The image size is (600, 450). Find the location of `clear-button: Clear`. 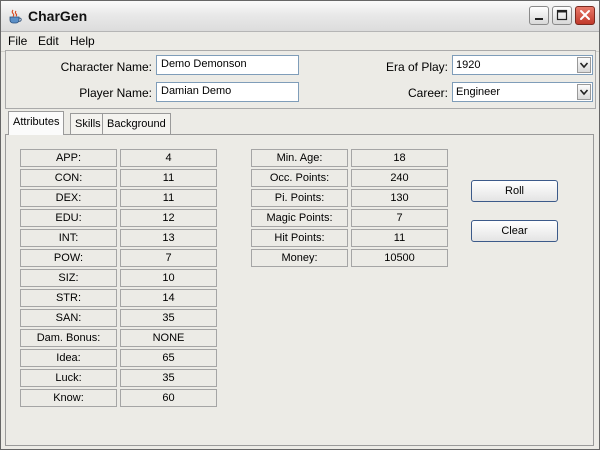

clear-button: Clear is located at coordinates (514, 231).